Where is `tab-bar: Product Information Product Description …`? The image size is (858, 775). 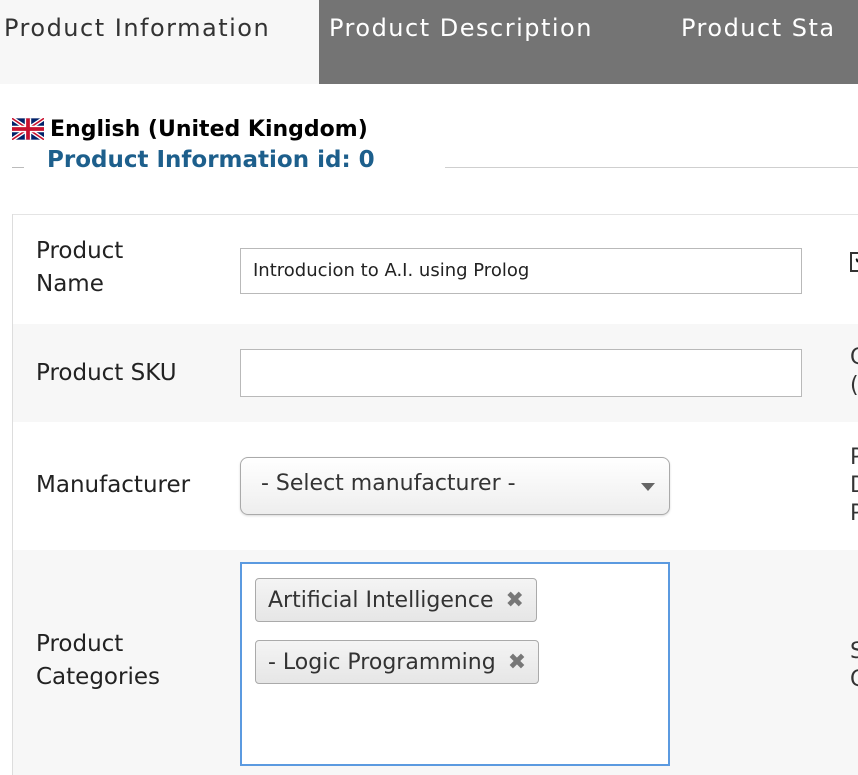
tab-bar: Product Information Product Description … is located at coordinates (429, 42).